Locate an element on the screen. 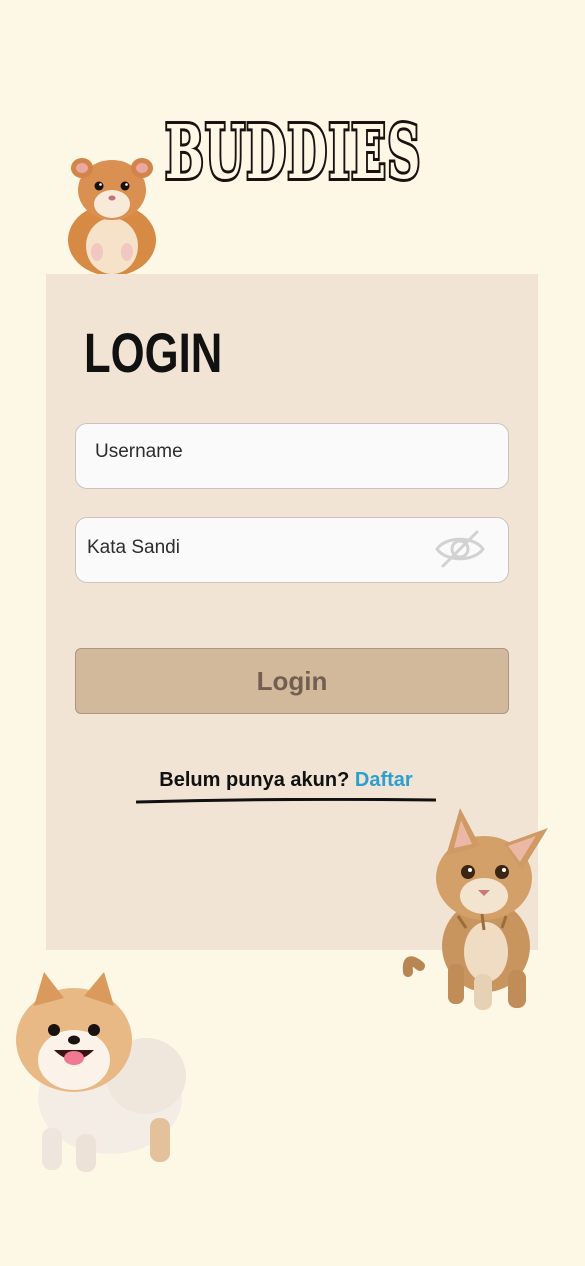 The image size is (585, 1266). signup-prompt-text: Belum punya akun? is located at coordinates (254, 780).